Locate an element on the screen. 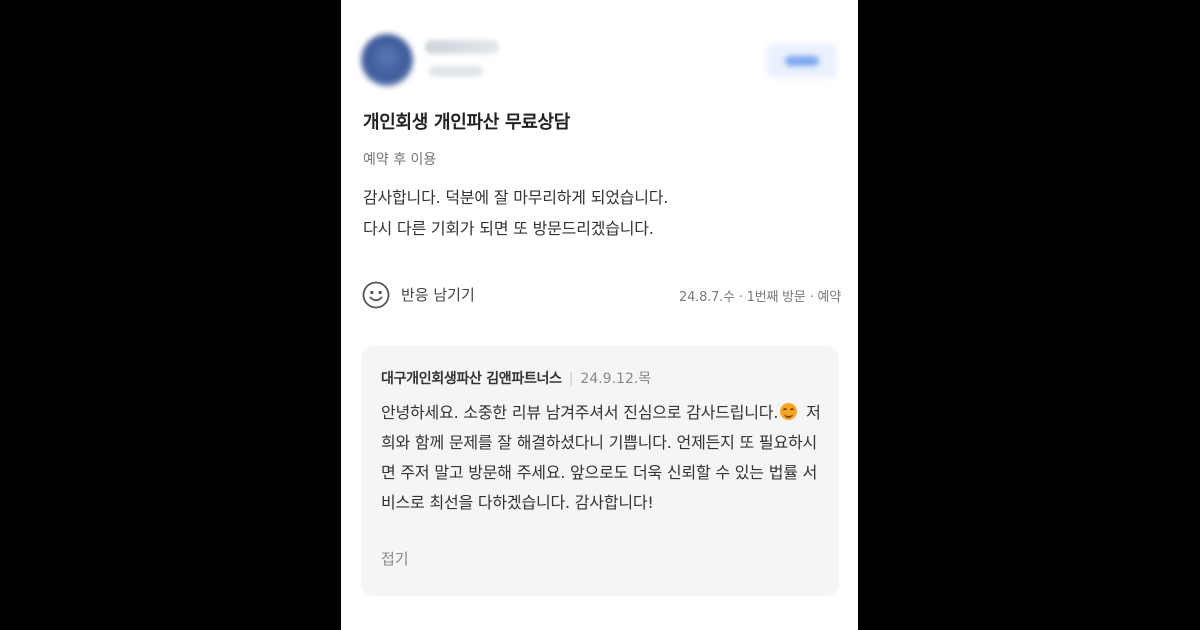  reply-date: 24.9.12.목 is located at coordinates (616, 379).